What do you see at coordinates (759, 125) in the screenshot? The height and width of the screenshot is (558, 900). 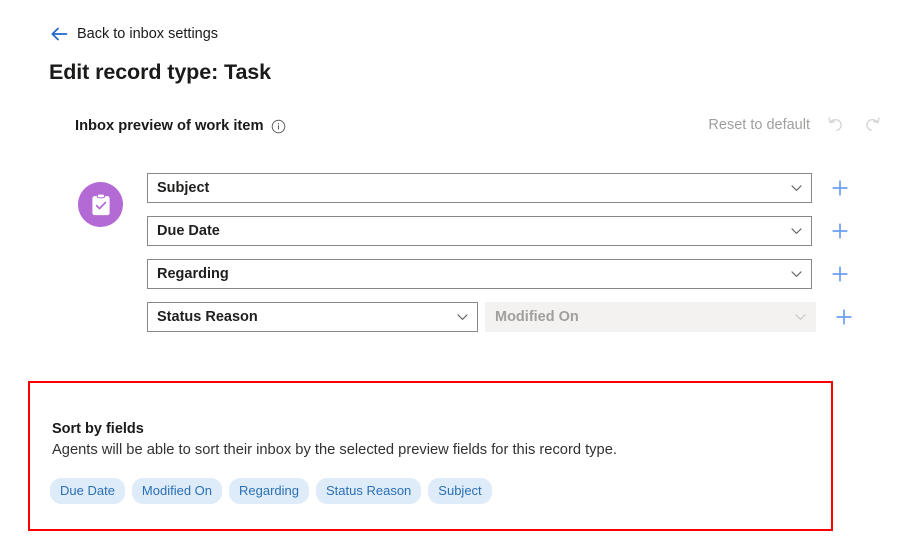 I see `reset-to-default-button: Reset to default` at bounding box center [759, 125].